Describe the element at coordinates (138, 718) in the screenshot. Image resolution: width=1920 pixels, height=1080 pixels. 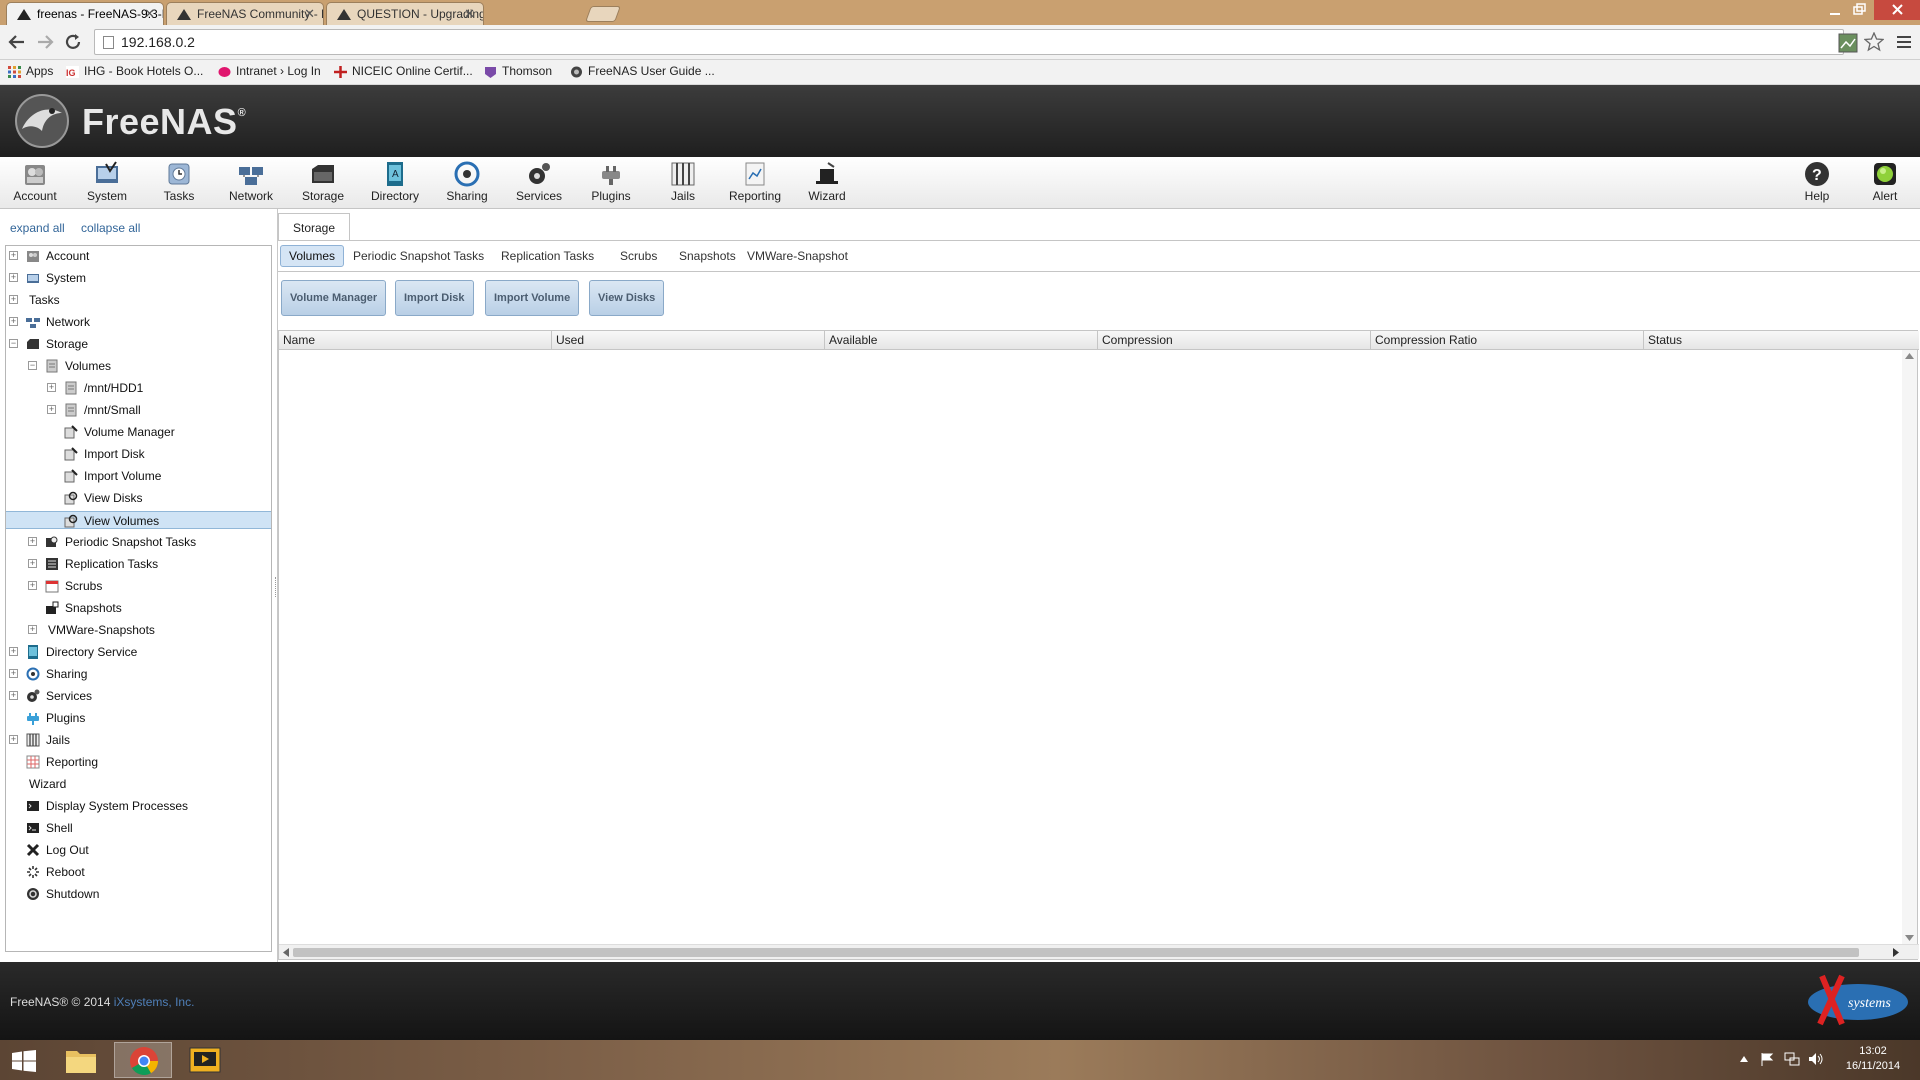
I see `tree-node-plugins: Plugins` at that location.